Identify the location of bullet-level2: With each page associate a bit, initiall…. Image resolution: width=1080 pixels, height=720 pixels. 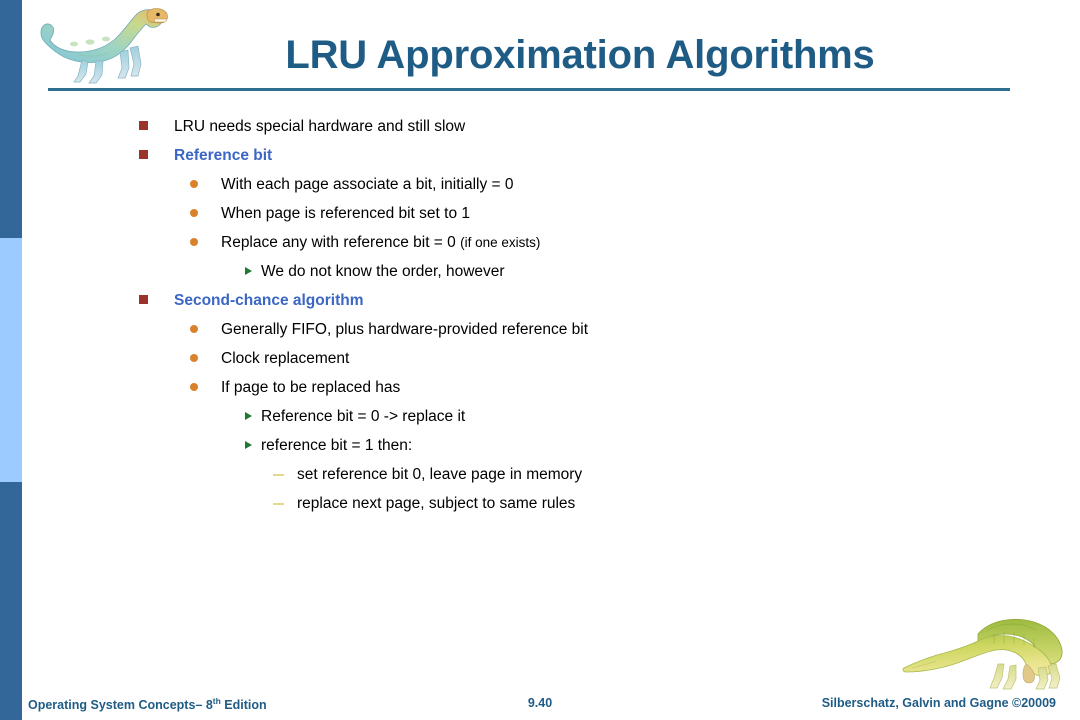
(540, 184).